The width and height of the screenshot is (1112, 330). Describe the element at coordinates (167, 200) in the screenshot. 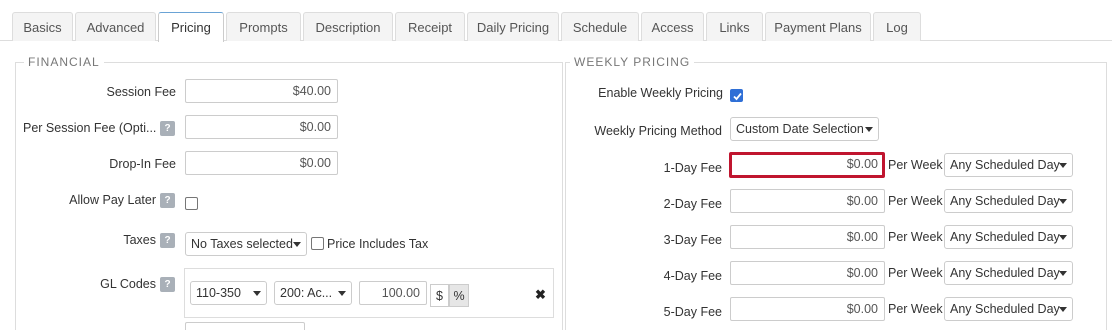

I see `allow-pay-later-help-icon: ?` at that location.